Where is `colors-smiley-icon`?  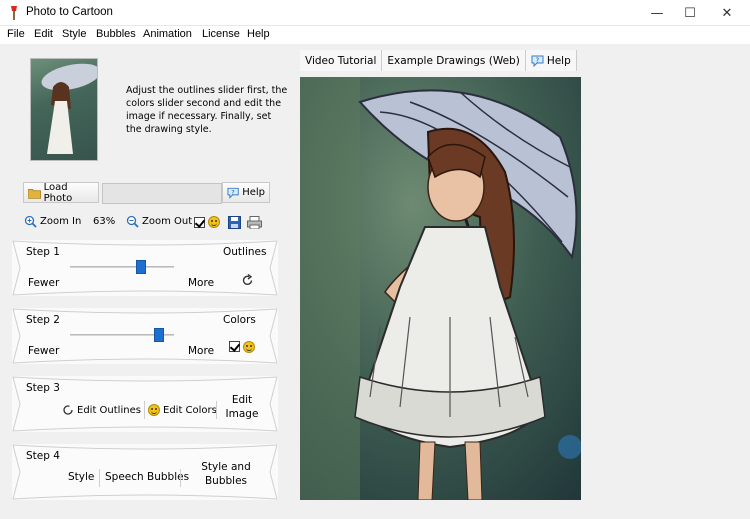 colors-smiley-icon is located at coordinates (249, 348).